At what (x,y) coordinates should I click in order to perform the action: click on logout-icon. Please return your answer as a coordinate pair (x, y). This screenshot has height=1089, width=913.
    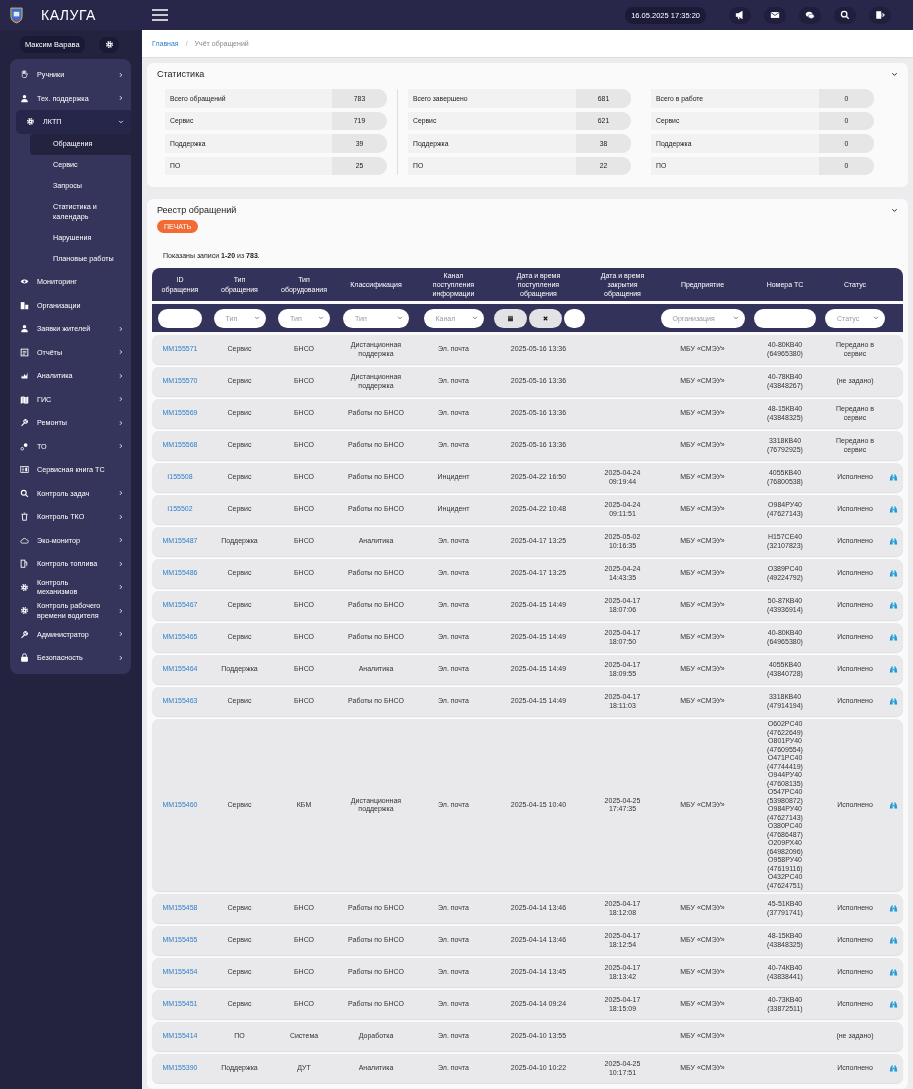
    Looking at the image, I should click on (880, 15).